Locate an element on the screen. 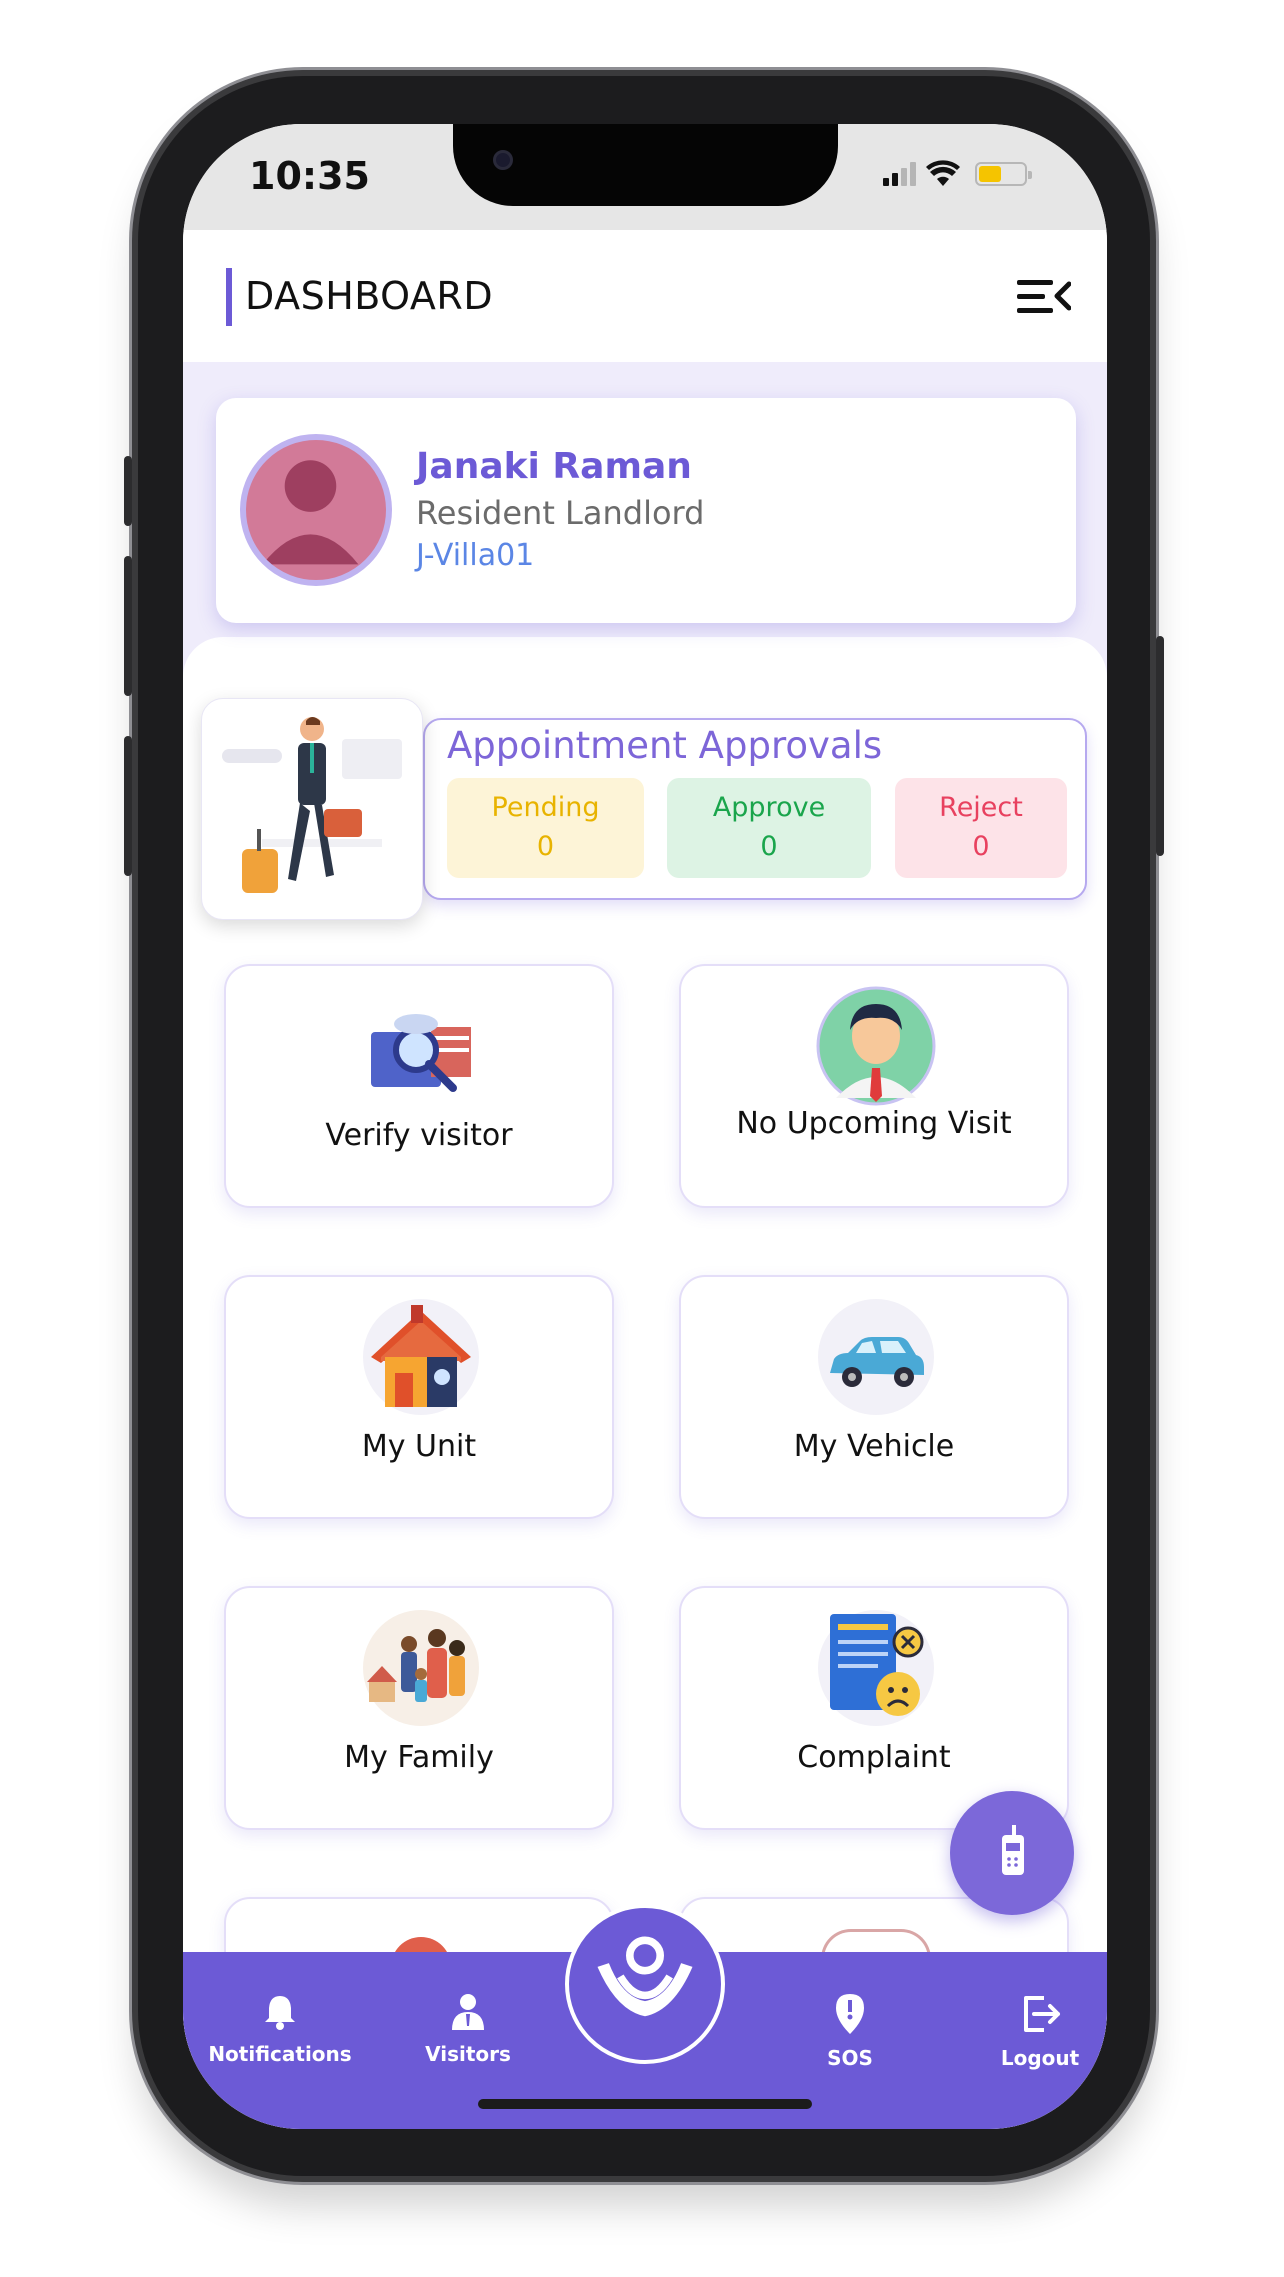 This screenshot has width=1284, height=2277. profile-name: Janaki Raman is located at coordinates (554, 466).